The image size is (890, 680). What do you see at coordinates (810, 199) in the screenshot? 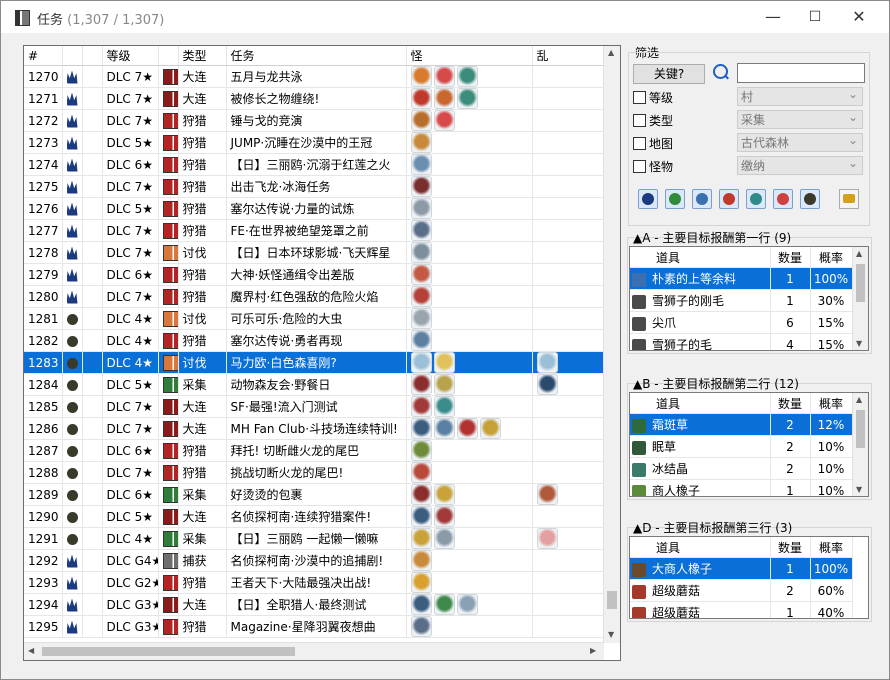
I see `filter-paw-button` at bounding box center [810, 199].